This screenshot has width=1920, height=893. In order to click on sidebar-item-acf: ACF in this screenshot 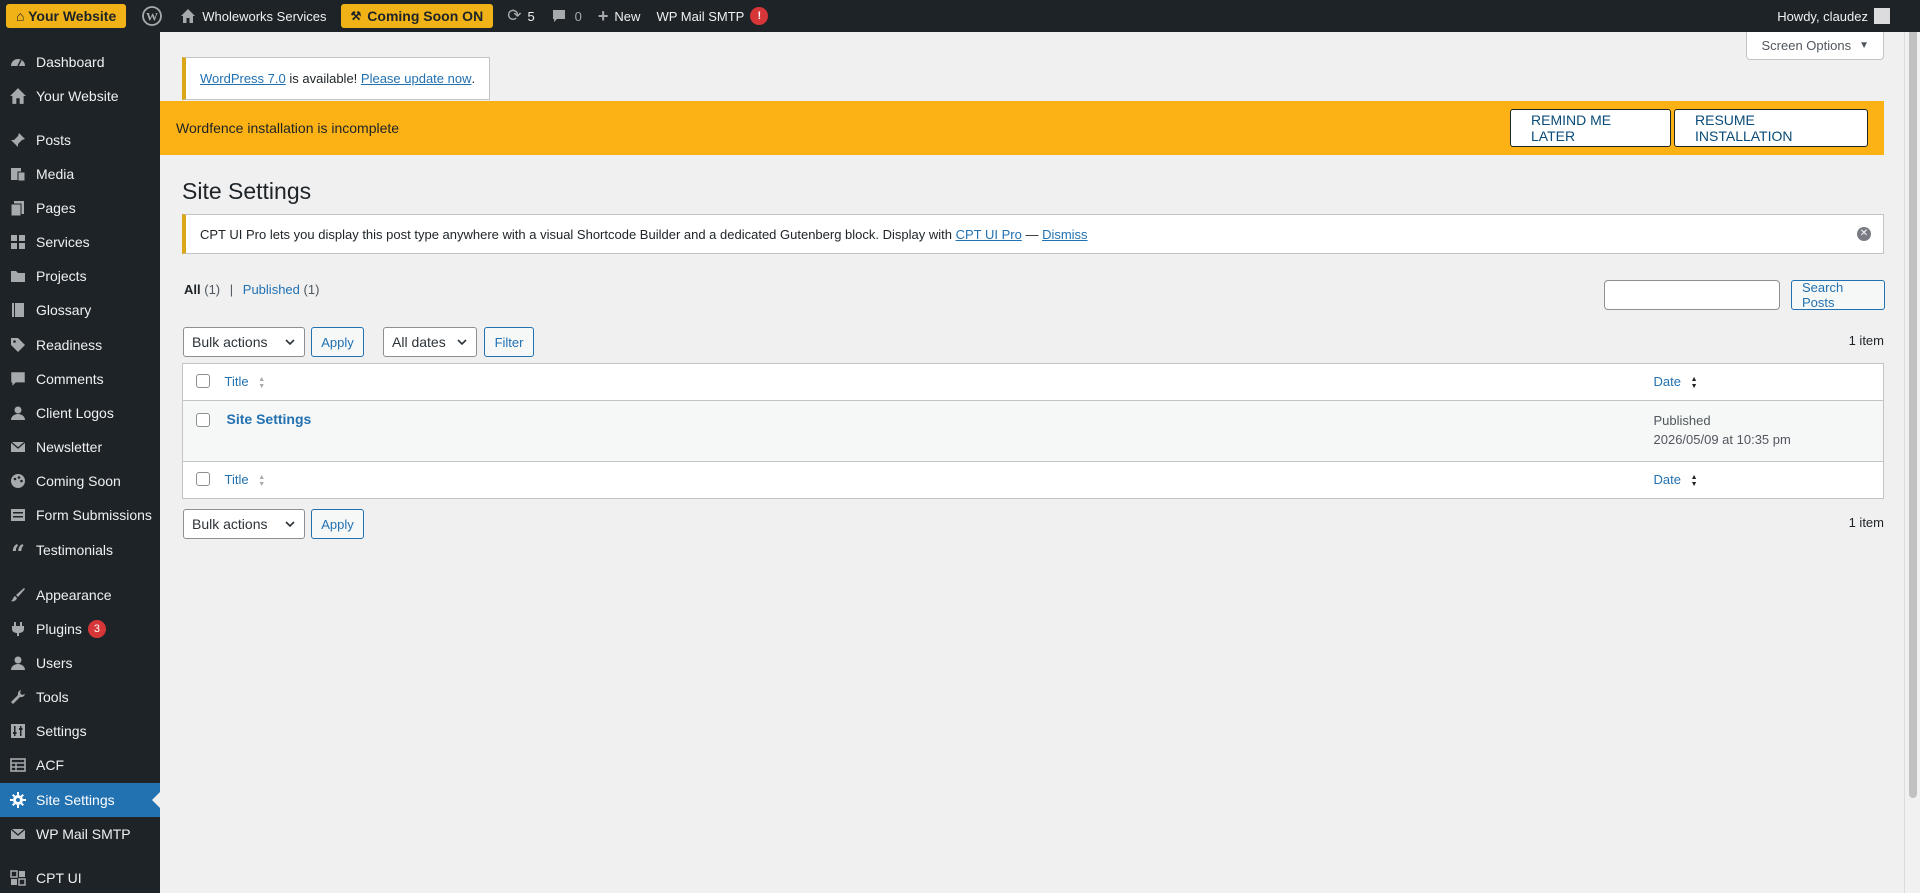, I will do `click(80, 765)`.